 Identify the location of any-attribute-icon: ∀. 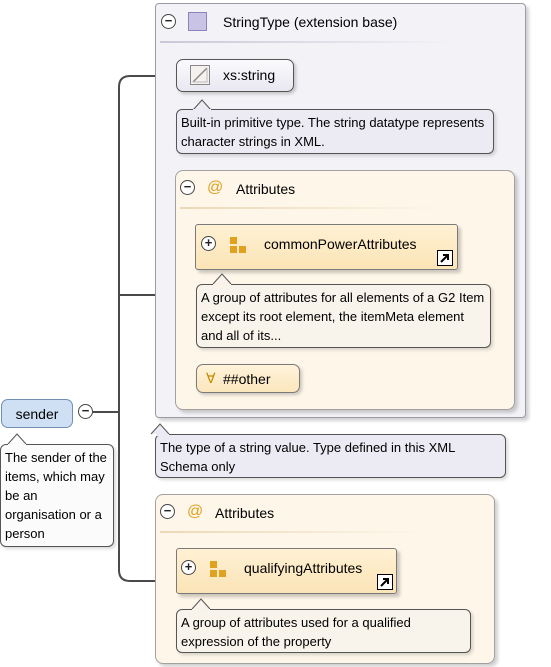
(211, 378).